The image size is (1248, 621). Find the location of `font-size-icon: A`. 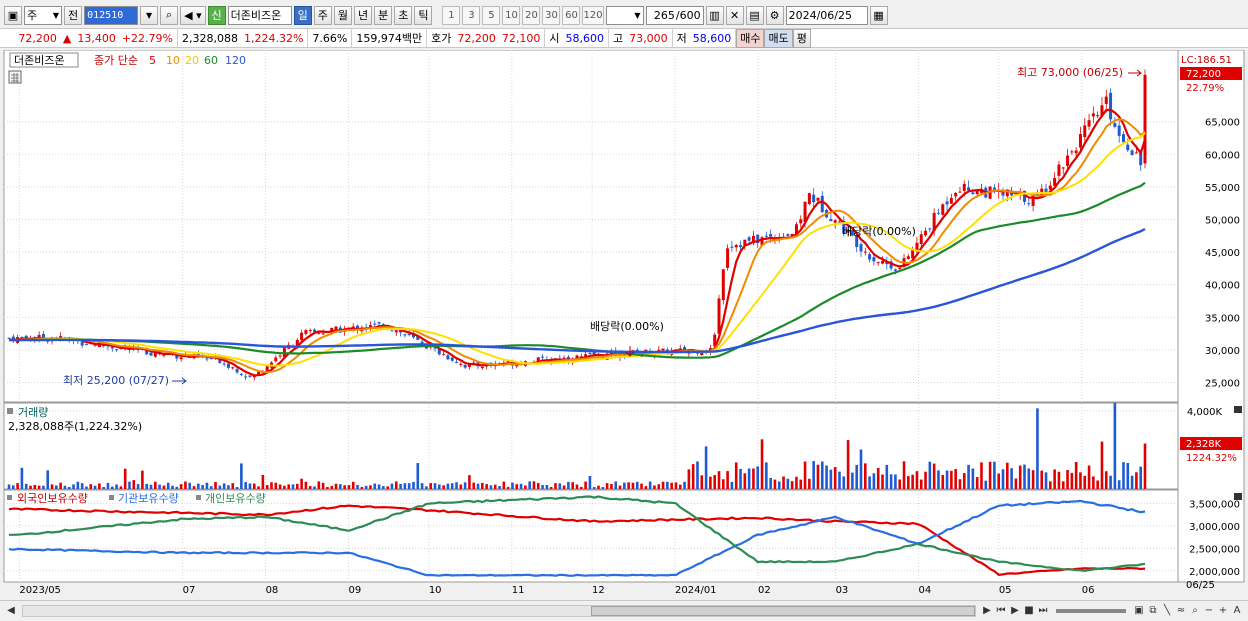

font-size-icon: A is located at coordinates (1237, 611).